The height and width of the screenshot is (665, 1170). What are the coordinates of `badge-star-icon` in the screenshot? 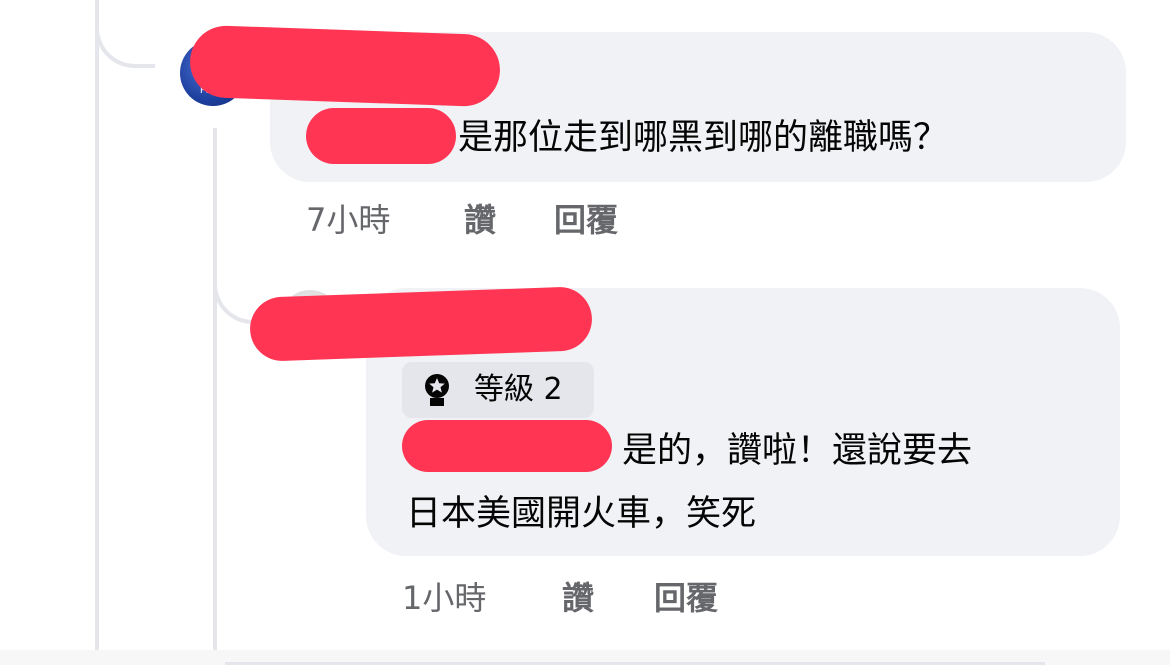 It's located at (437, 390).